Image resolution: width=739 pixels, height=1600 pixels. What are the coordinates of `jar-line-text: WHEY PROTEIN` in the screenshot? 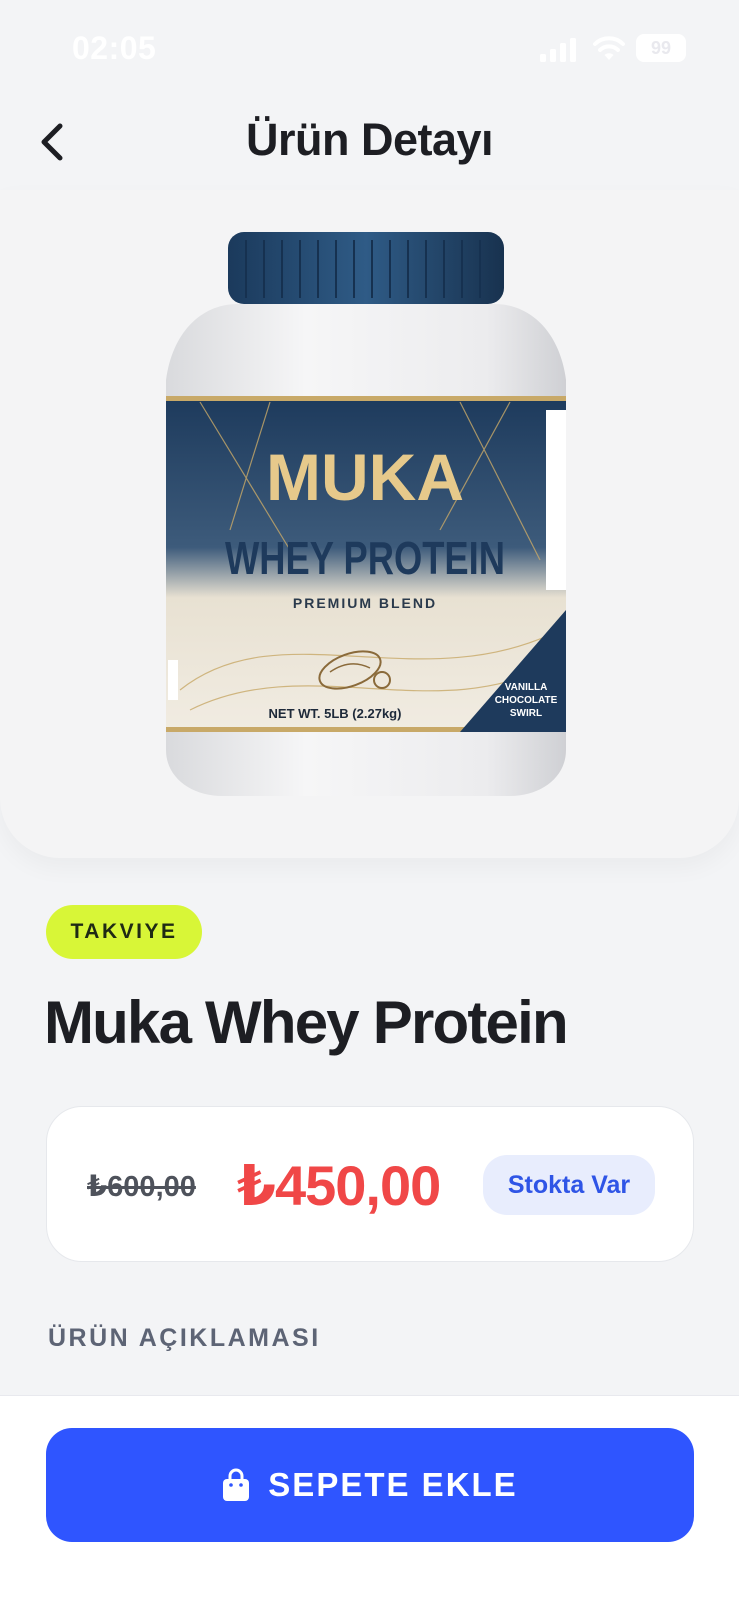 It's located at (365, 558).